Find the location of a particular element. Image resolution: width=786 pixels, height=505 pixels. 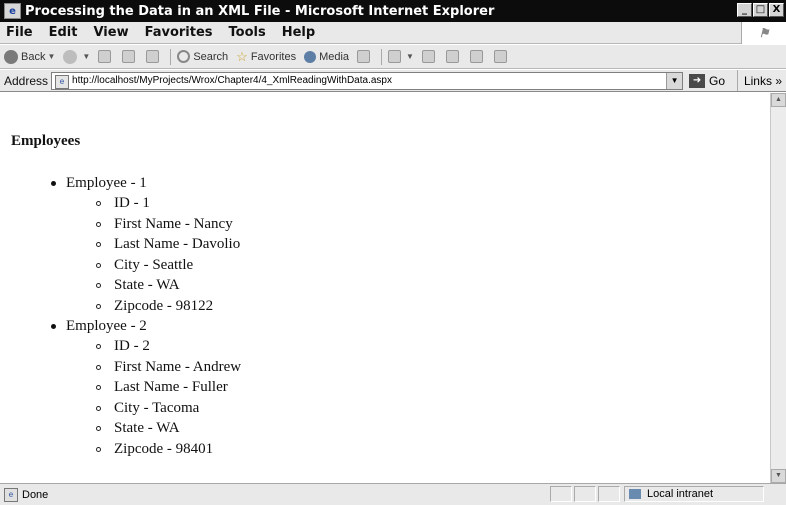

refresh-icon is located at coordinates (129, 56).